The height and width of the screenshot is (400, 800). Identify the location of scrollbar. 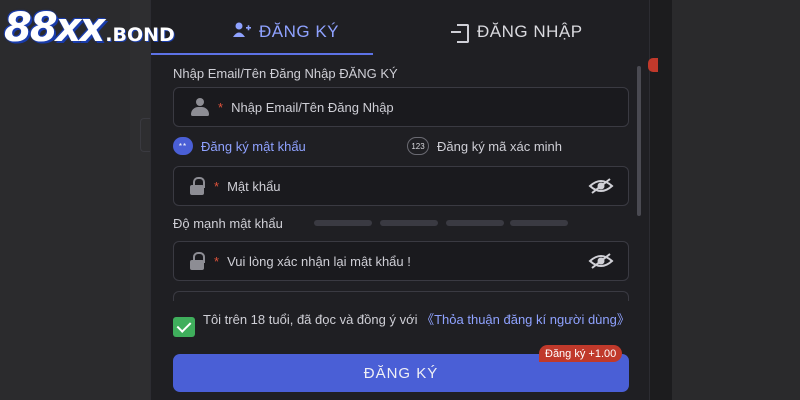
(639, 141).